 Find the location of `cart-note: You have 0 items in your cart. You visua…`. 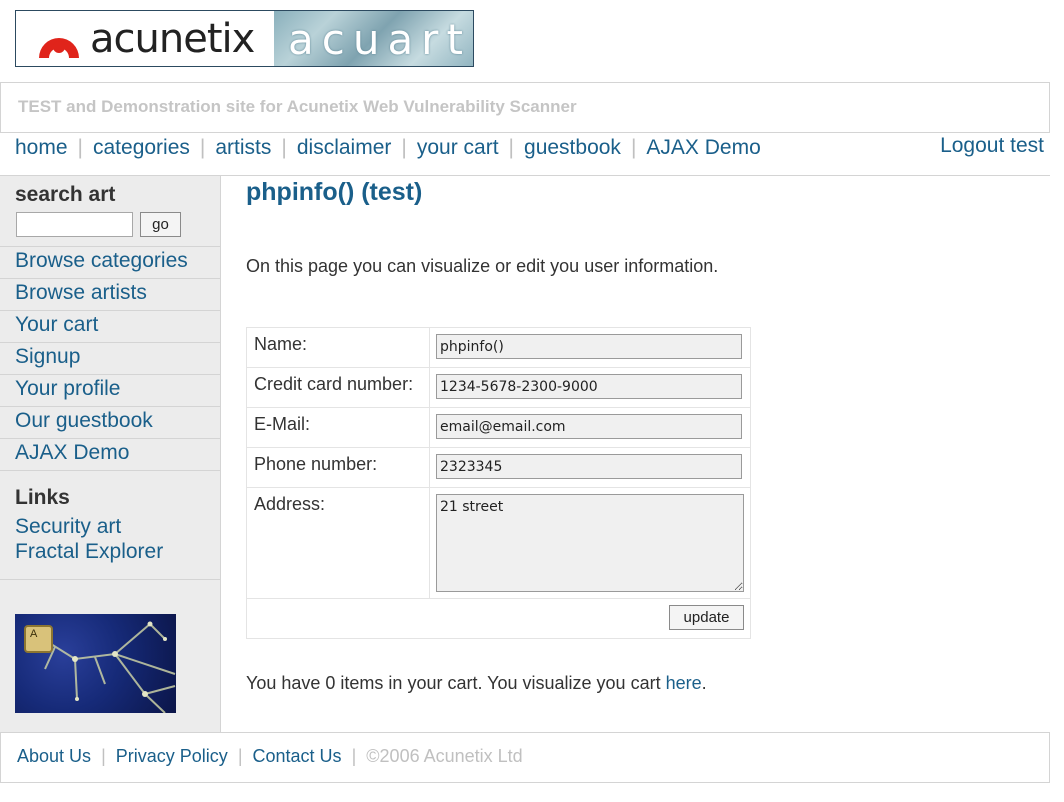

cart-note: You have 0 items in your cart. You visua… is located at coordinates (476, 683).